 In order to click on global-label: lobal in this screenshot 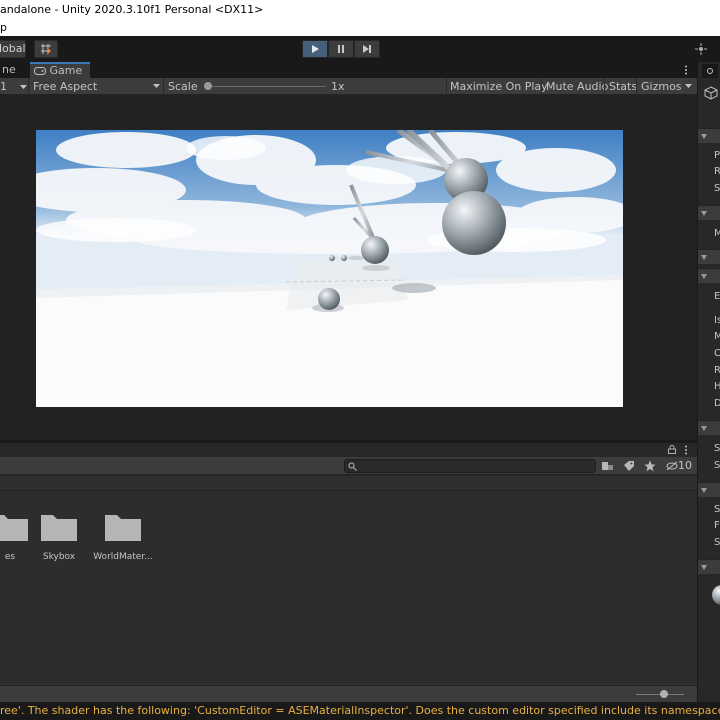, I will do `click(13, 48)`.